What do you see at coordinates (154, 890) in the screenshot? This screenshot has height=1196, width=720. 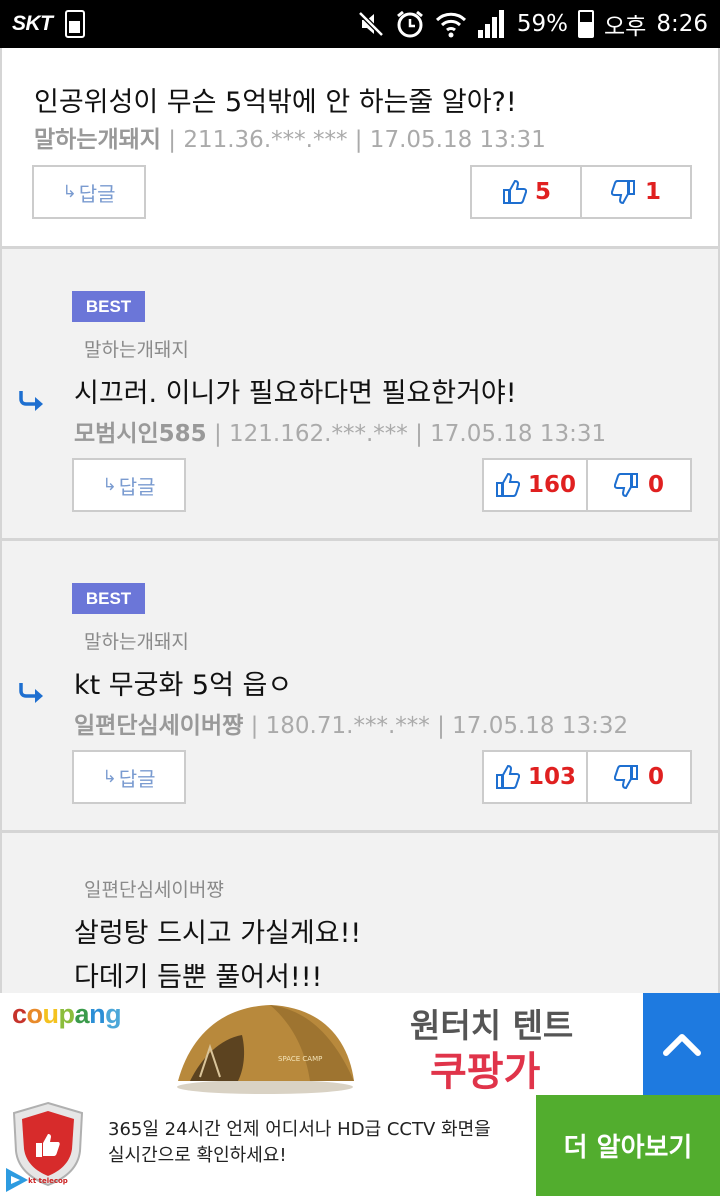 I see `parent-author: 일편단심세이버쨩` at bounding box center [154, 890].